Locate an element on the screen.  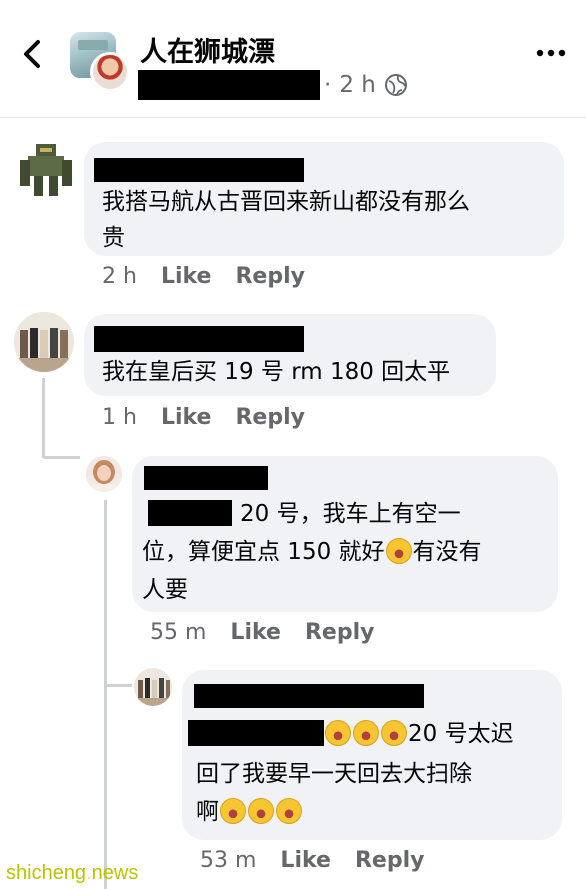
comment-time: 55 m is located at coordinates (178, 632).